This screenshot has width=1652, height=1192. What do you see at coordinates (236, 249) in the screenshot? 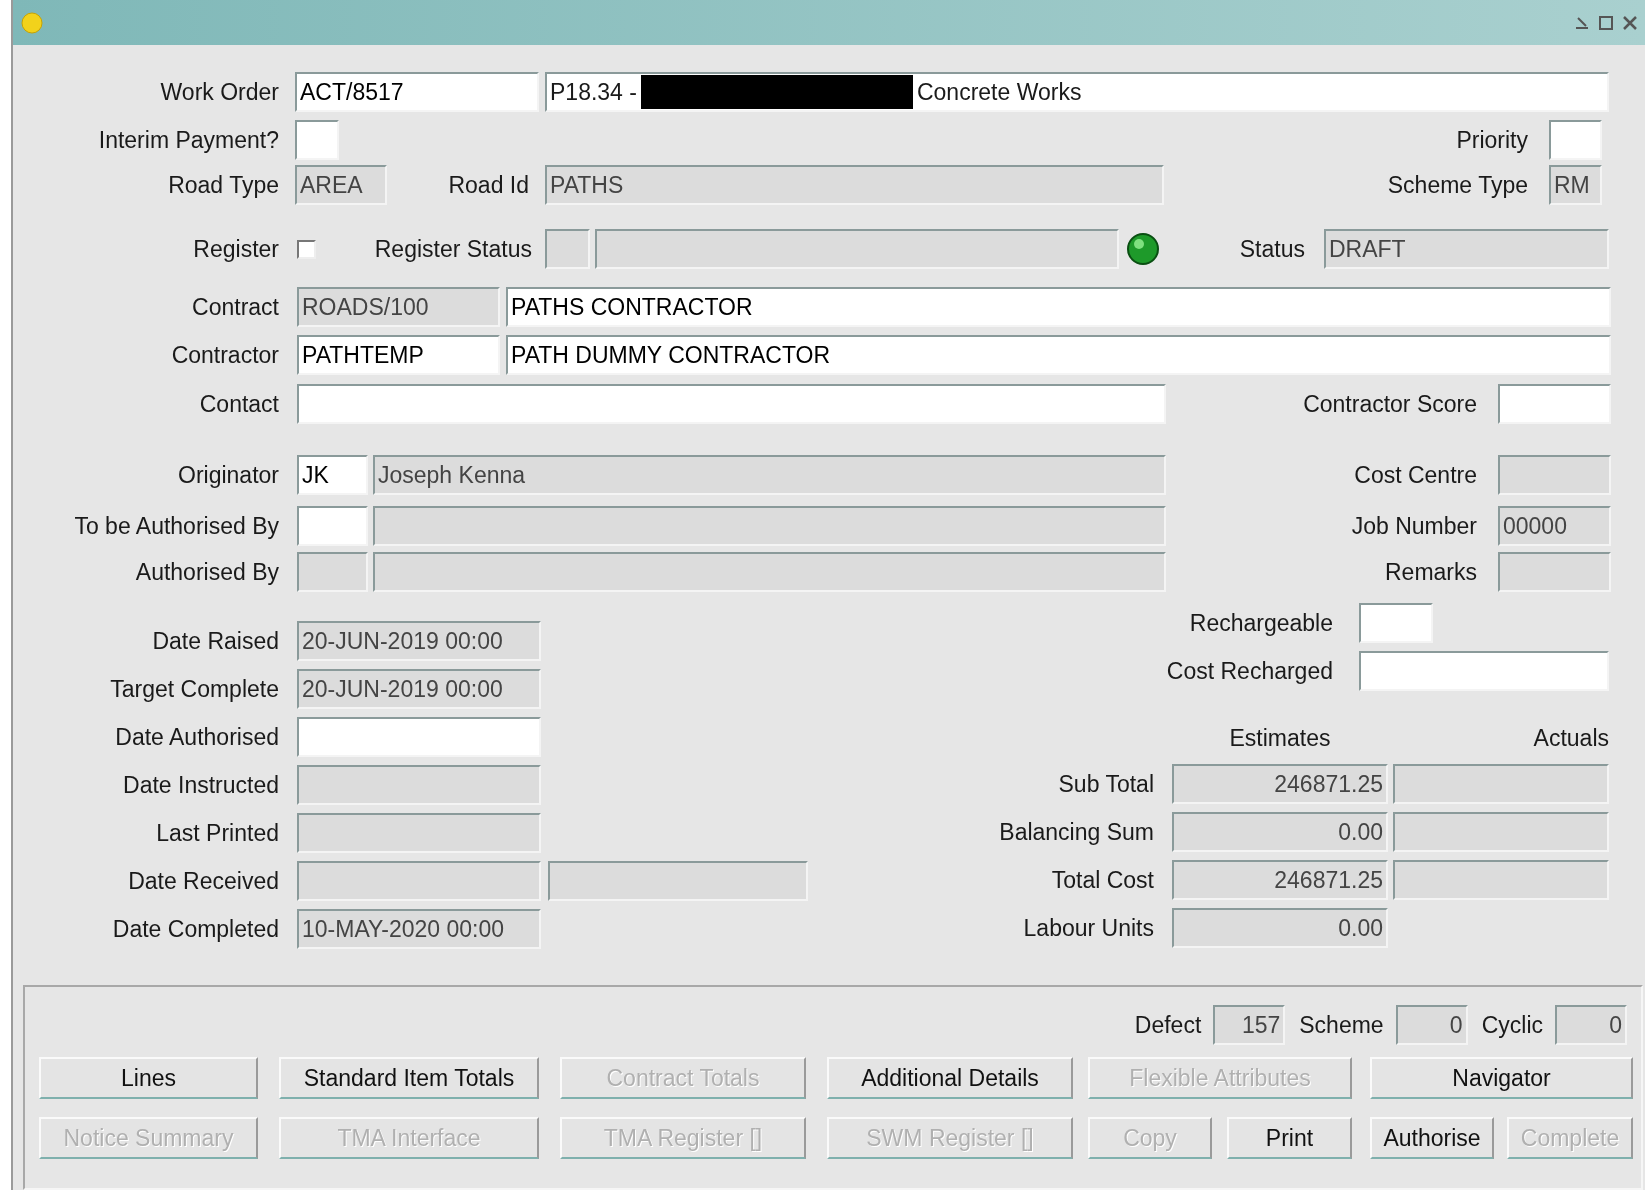
I see `field-label: Register` at bounding box center [236, 249].